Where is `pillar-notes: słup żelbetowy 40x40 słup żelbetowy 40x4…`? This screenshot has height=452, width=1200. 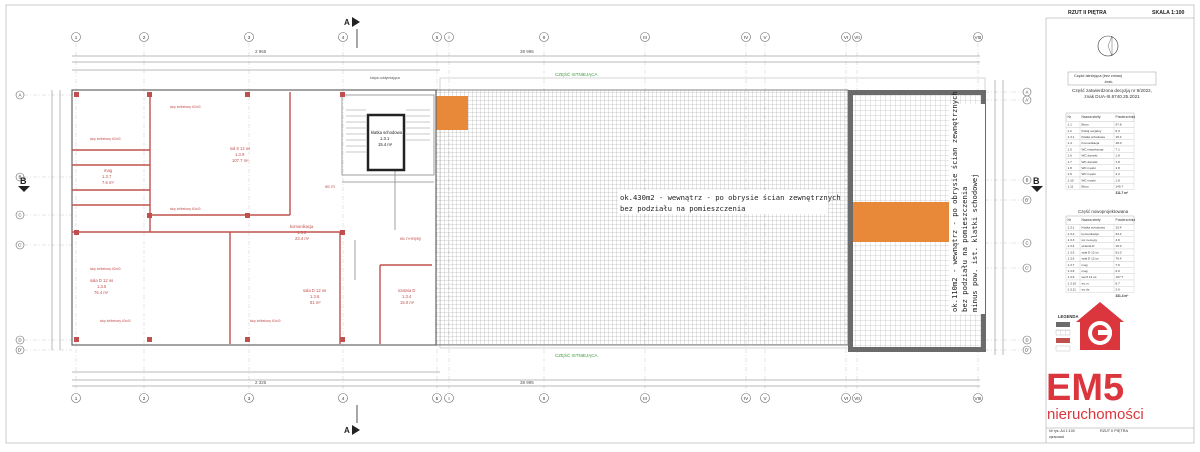 pillar-notes: słup żelbetowy 40x40 słup żelbetowy 40x4… is located at coordinates (185, 214).